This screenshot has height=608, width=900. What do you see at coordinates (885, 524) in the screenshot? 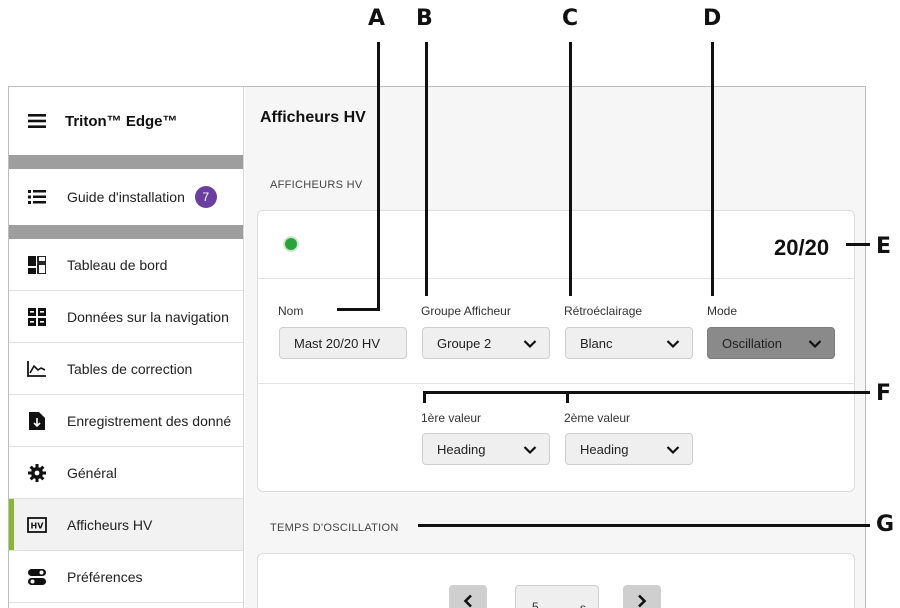
I see `callout-g: G` at bounding box center [885, 524].